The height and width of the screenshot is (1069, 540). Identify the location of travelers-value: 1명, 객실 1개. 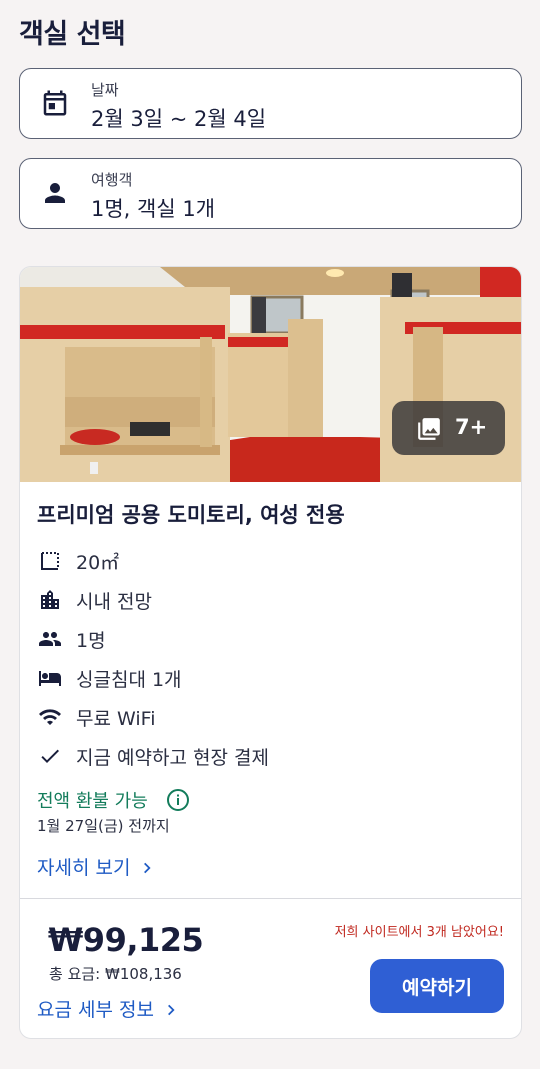
(153, 209).